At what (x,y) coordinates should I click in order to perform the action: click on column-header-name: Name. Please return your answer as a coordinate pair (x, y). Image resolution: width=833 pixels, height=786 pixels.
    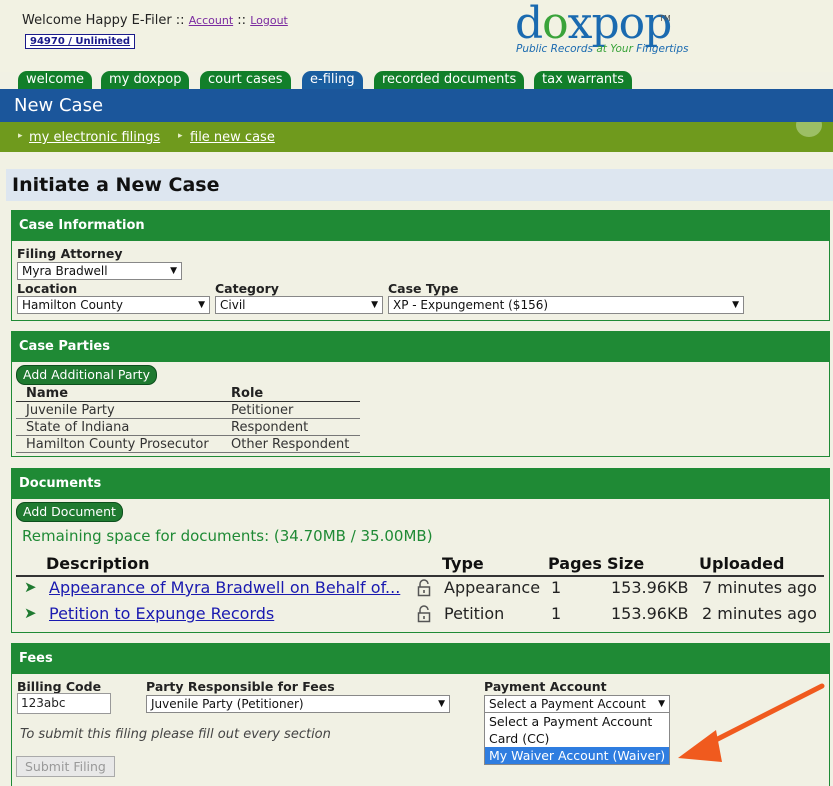
    Looking at the image, I should click on (47, 393).